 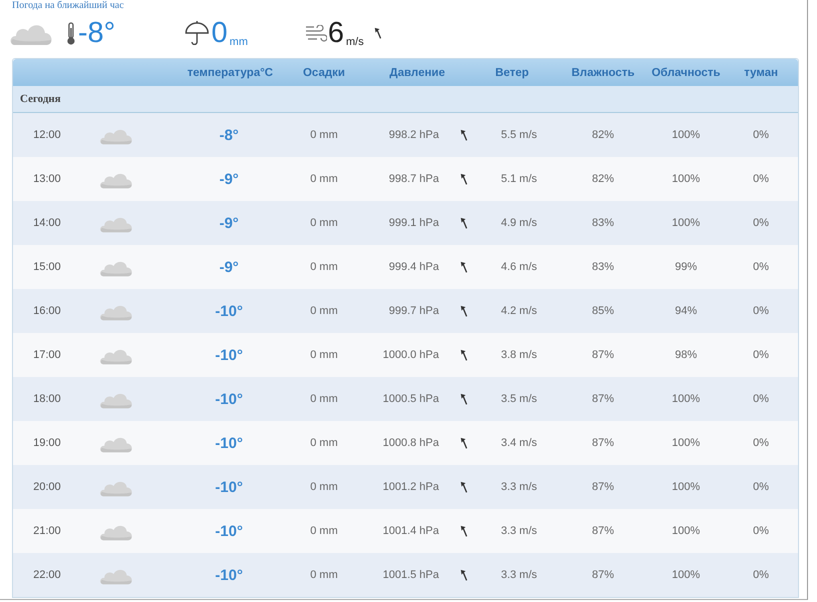 I want to click on pressure-cell-text: 1000.0 hPa, so click(x=411, y=355).